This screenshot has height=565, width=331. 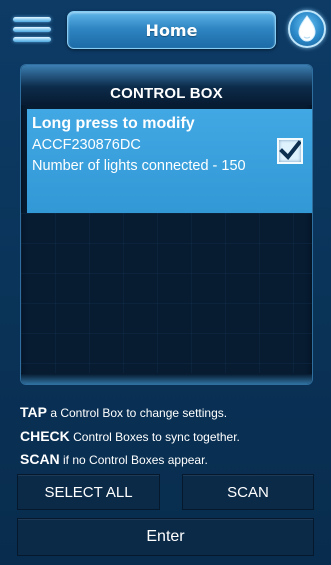 I want to click on instruction-check: CHECK Control Boxes to sync together., so click(x=130, y=436).